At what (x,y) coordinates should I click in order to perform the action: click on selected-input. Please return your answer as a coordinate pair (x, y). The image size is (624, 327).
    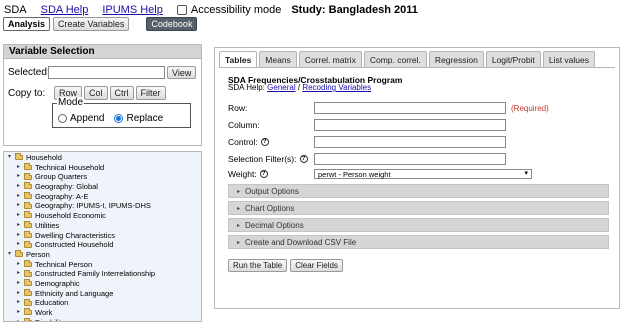
    Looking at the image, I should click on (106, 72).